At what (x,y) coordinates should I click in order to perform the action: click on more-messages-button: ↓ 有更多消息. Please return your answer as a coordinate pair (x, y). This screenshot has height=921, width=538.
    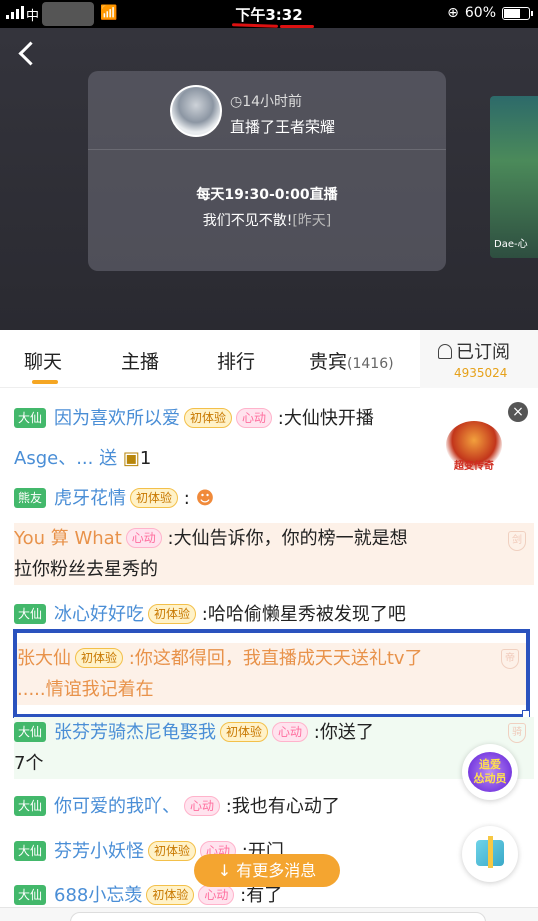
    Looking at the image, I should click on (267, 870).